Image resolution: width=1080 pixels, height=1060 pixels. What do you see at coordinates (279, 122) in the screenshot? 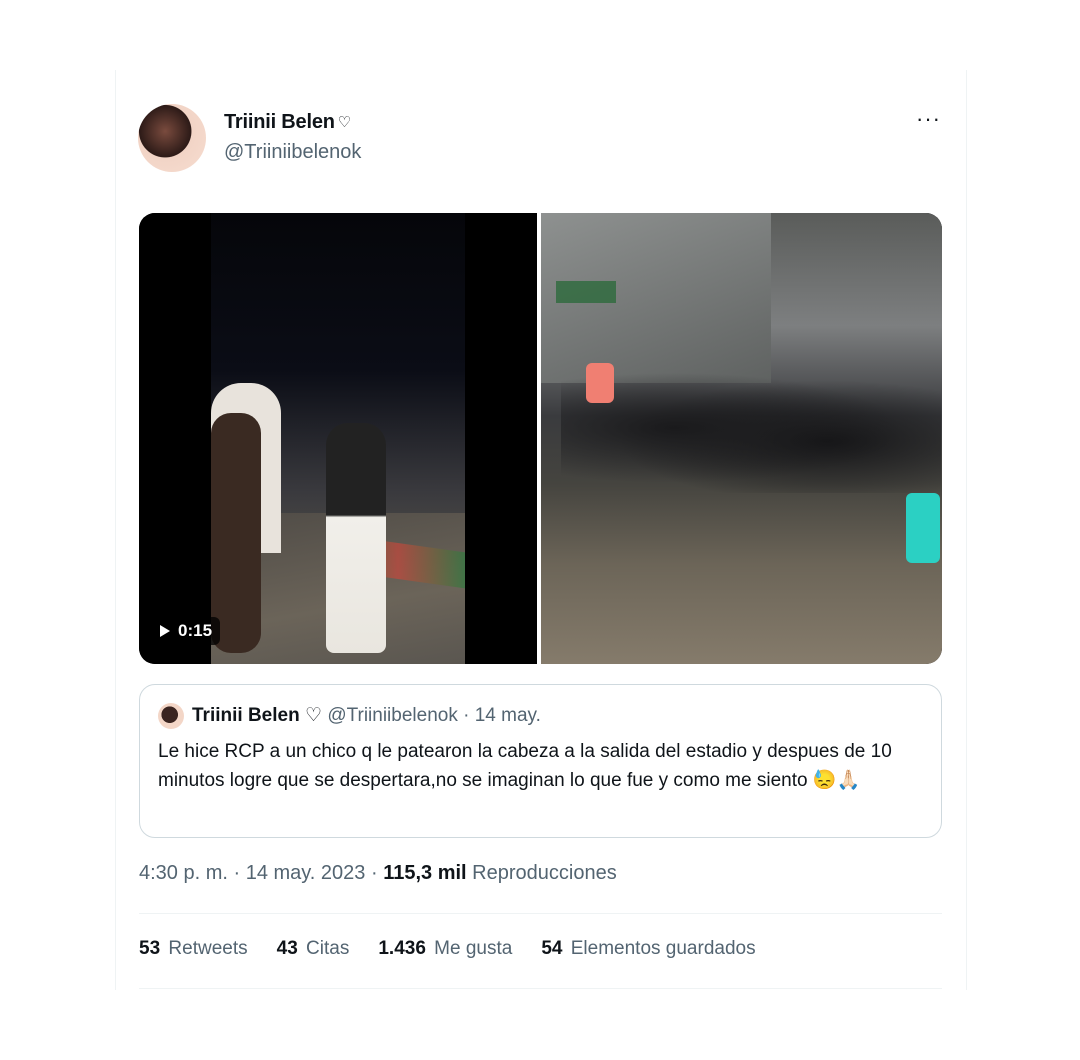
I see `author-name-text: Triinii Belen` at bounding box center [279, 122].